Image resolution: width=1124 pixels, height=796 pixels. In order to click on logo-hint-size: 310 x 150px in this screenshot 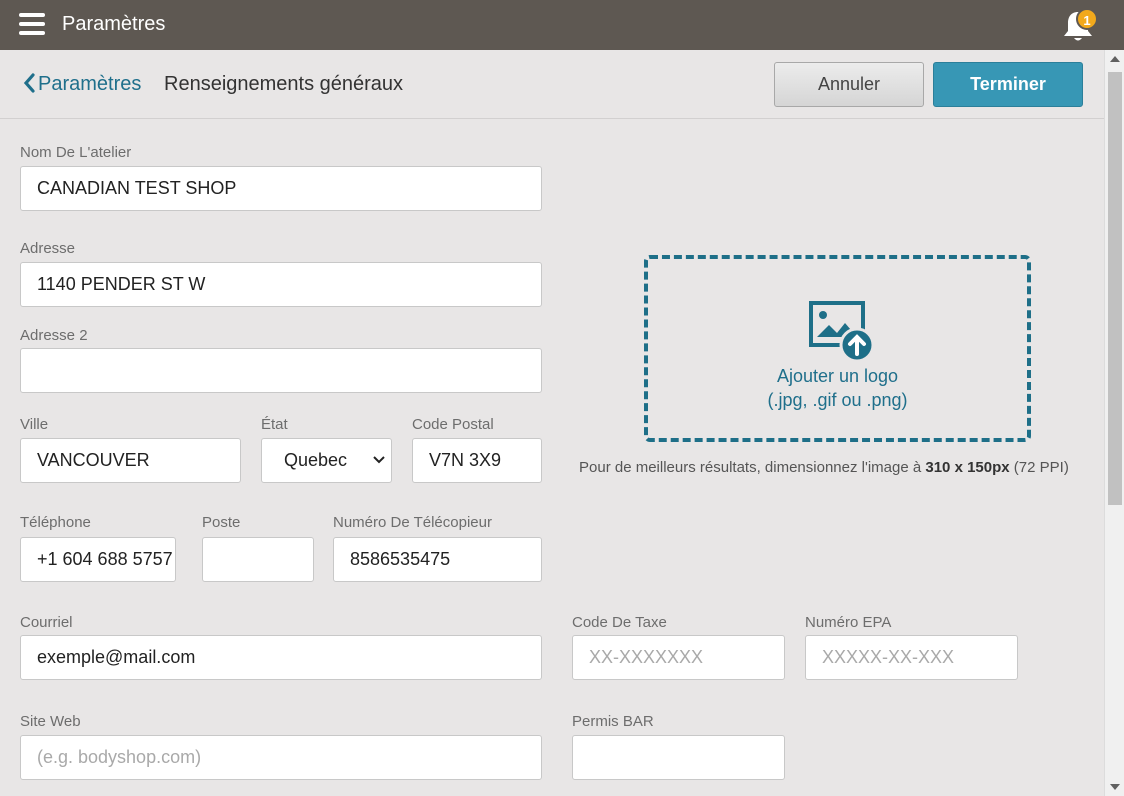, I will do `click(967, 467)`.